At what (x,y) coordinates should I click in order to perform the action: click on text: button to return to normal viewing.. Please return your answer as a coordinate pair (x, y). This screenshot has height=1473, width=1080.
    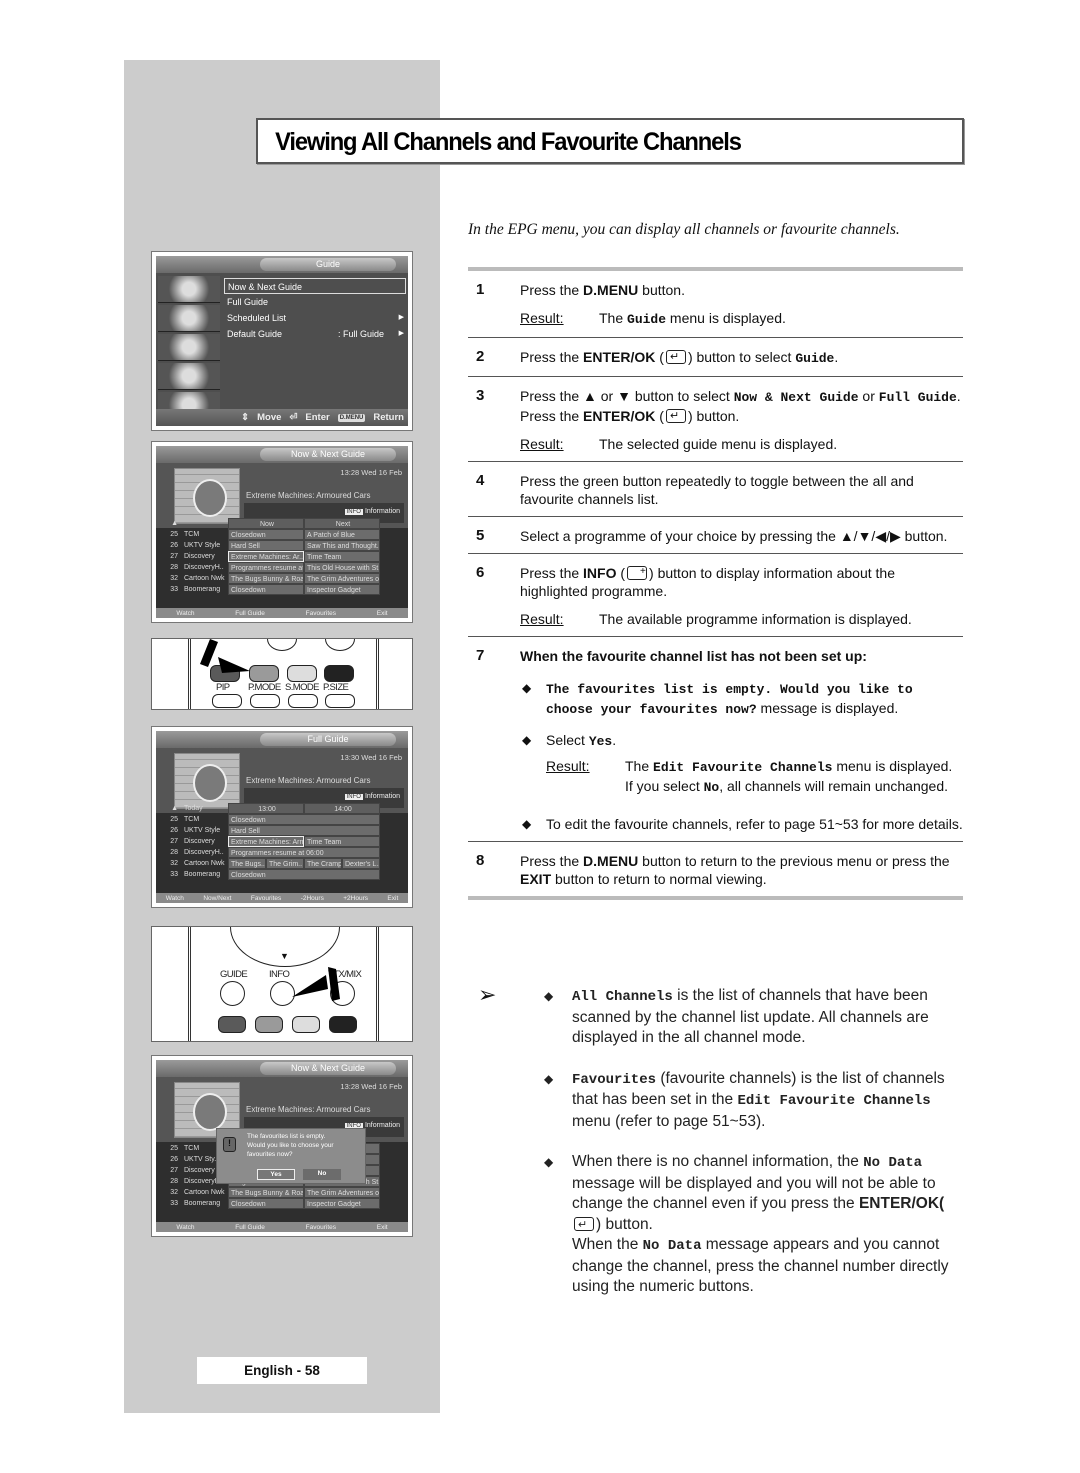
    Looking at the image, I should click on (659, 879).